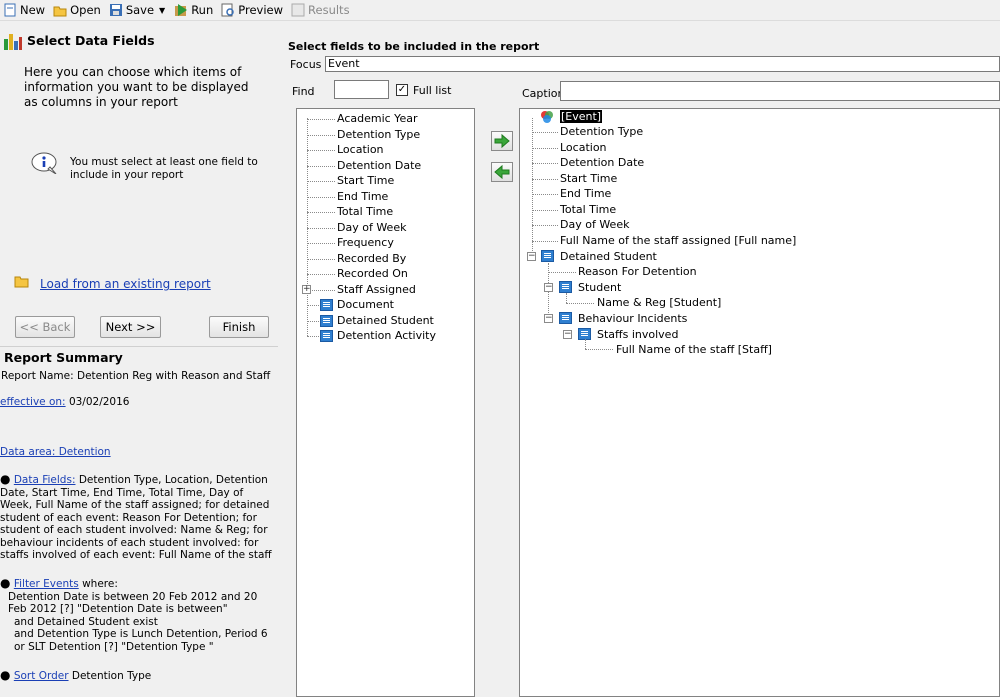  Describe the element at coordinates (303, 91) in the screenshot. I see `find-label: Find` at that location.